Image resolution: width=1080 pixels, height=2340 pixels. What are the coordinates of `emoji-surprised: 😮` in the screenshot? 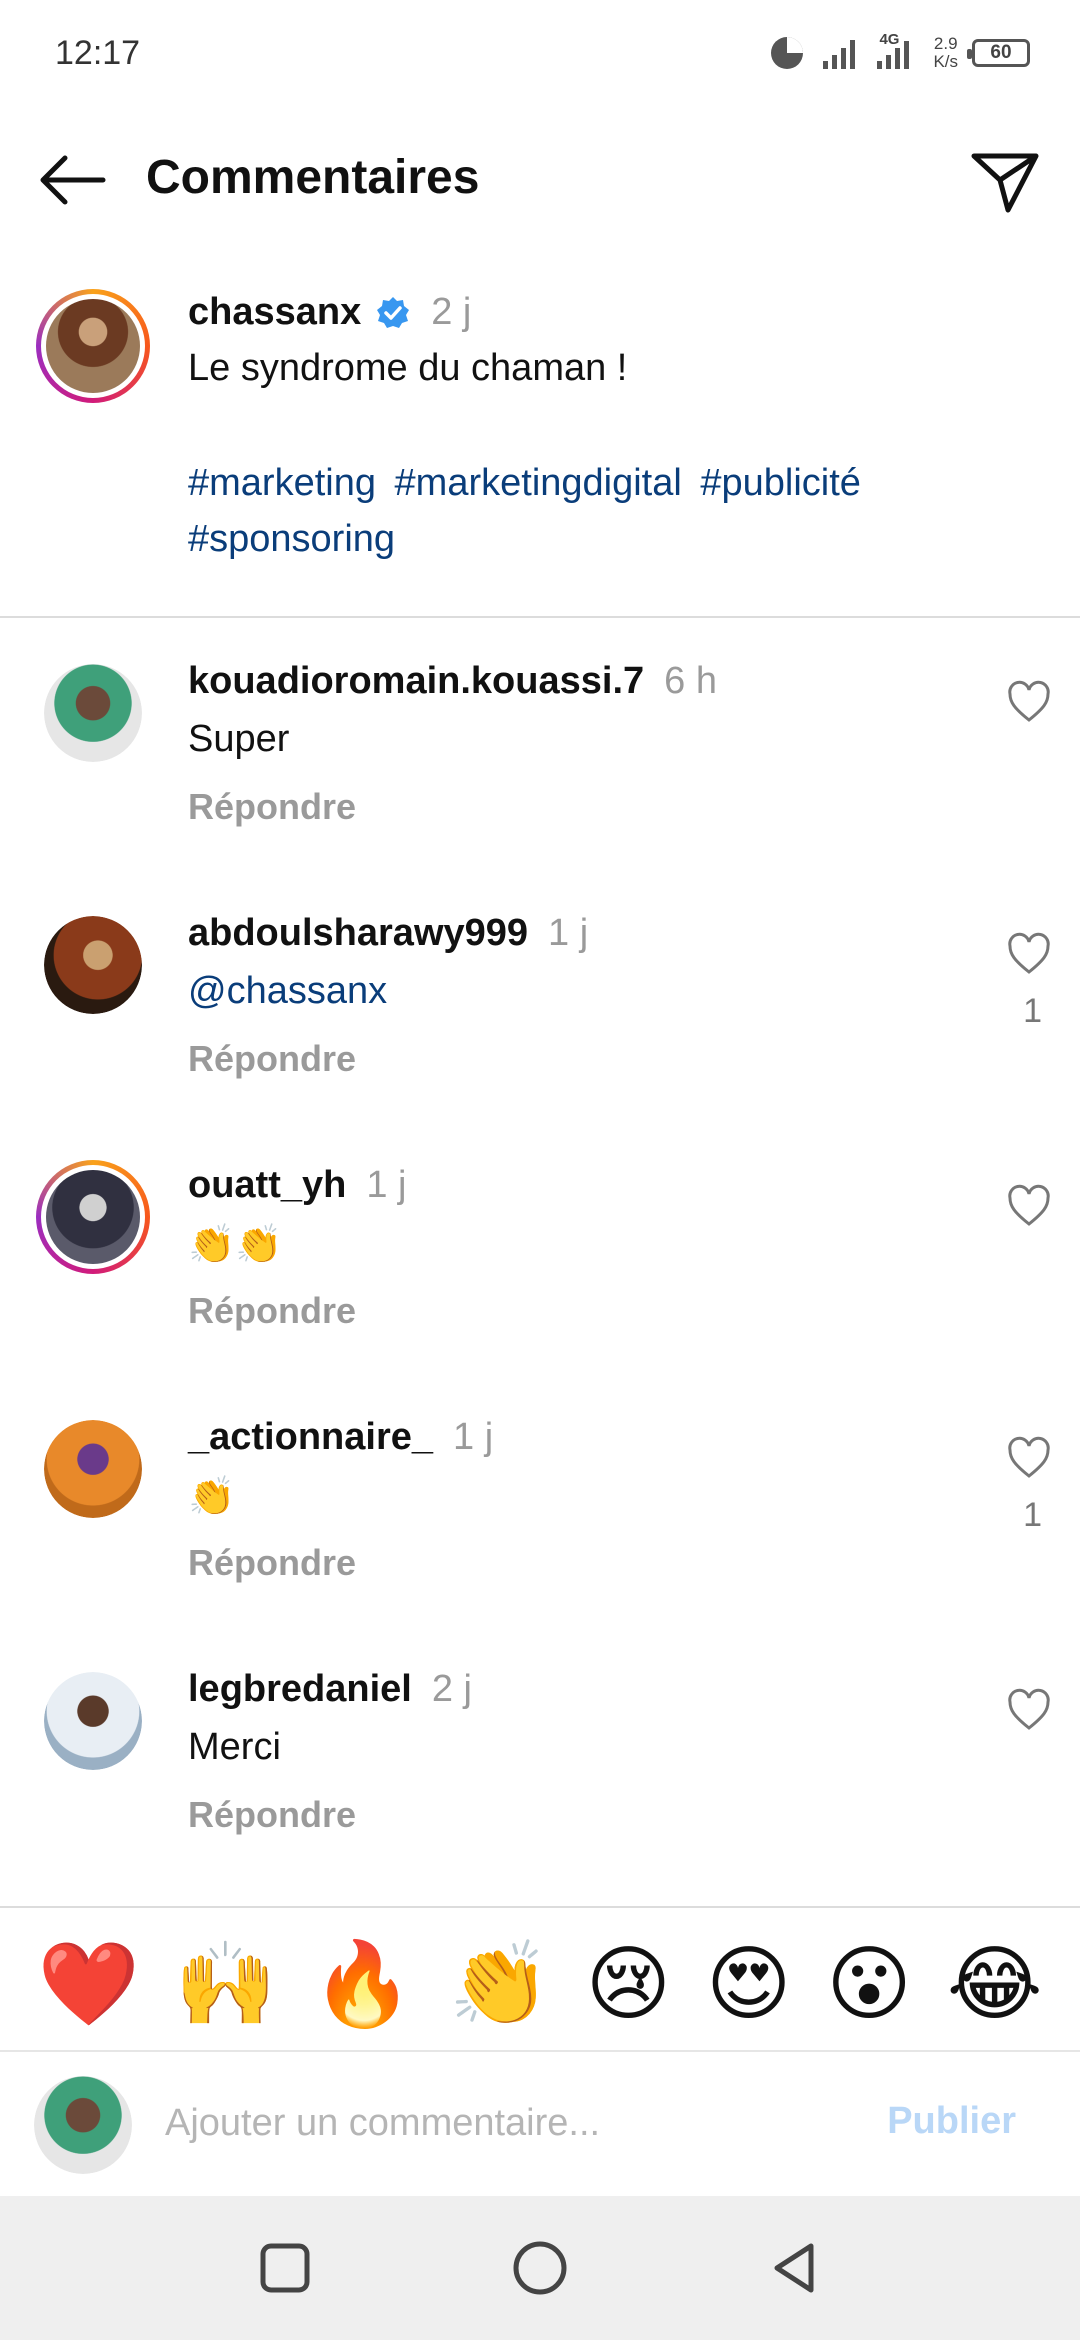 It's located at (868, 1985).